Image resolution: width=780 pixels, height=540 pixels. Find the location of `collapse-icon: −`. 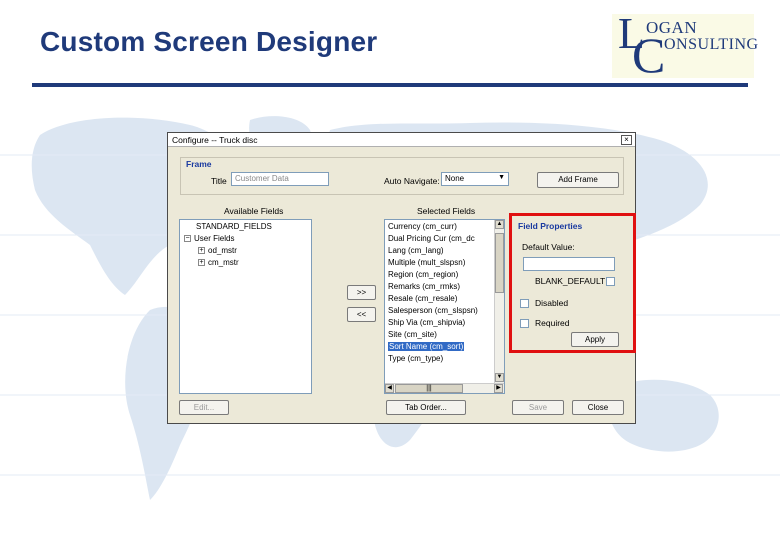

collapse-icon: − is located at coordinates (187, 239).